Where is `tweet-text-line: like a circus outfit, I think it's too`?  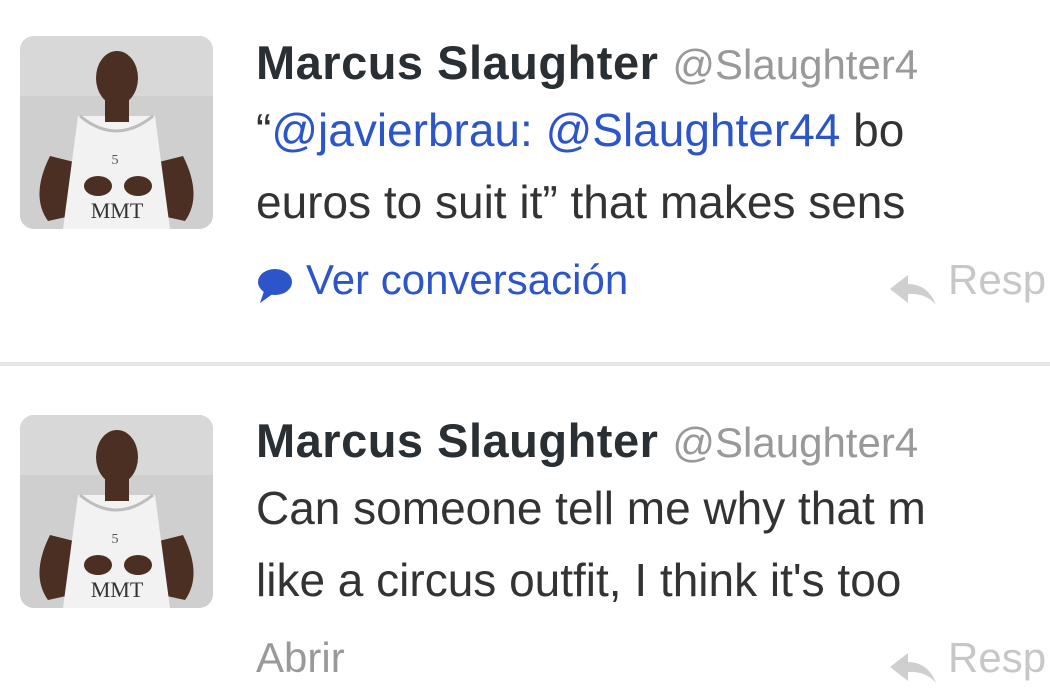
tweet-text-line: like a circus outfit, I think it's too is located at coordinates (653, 580).